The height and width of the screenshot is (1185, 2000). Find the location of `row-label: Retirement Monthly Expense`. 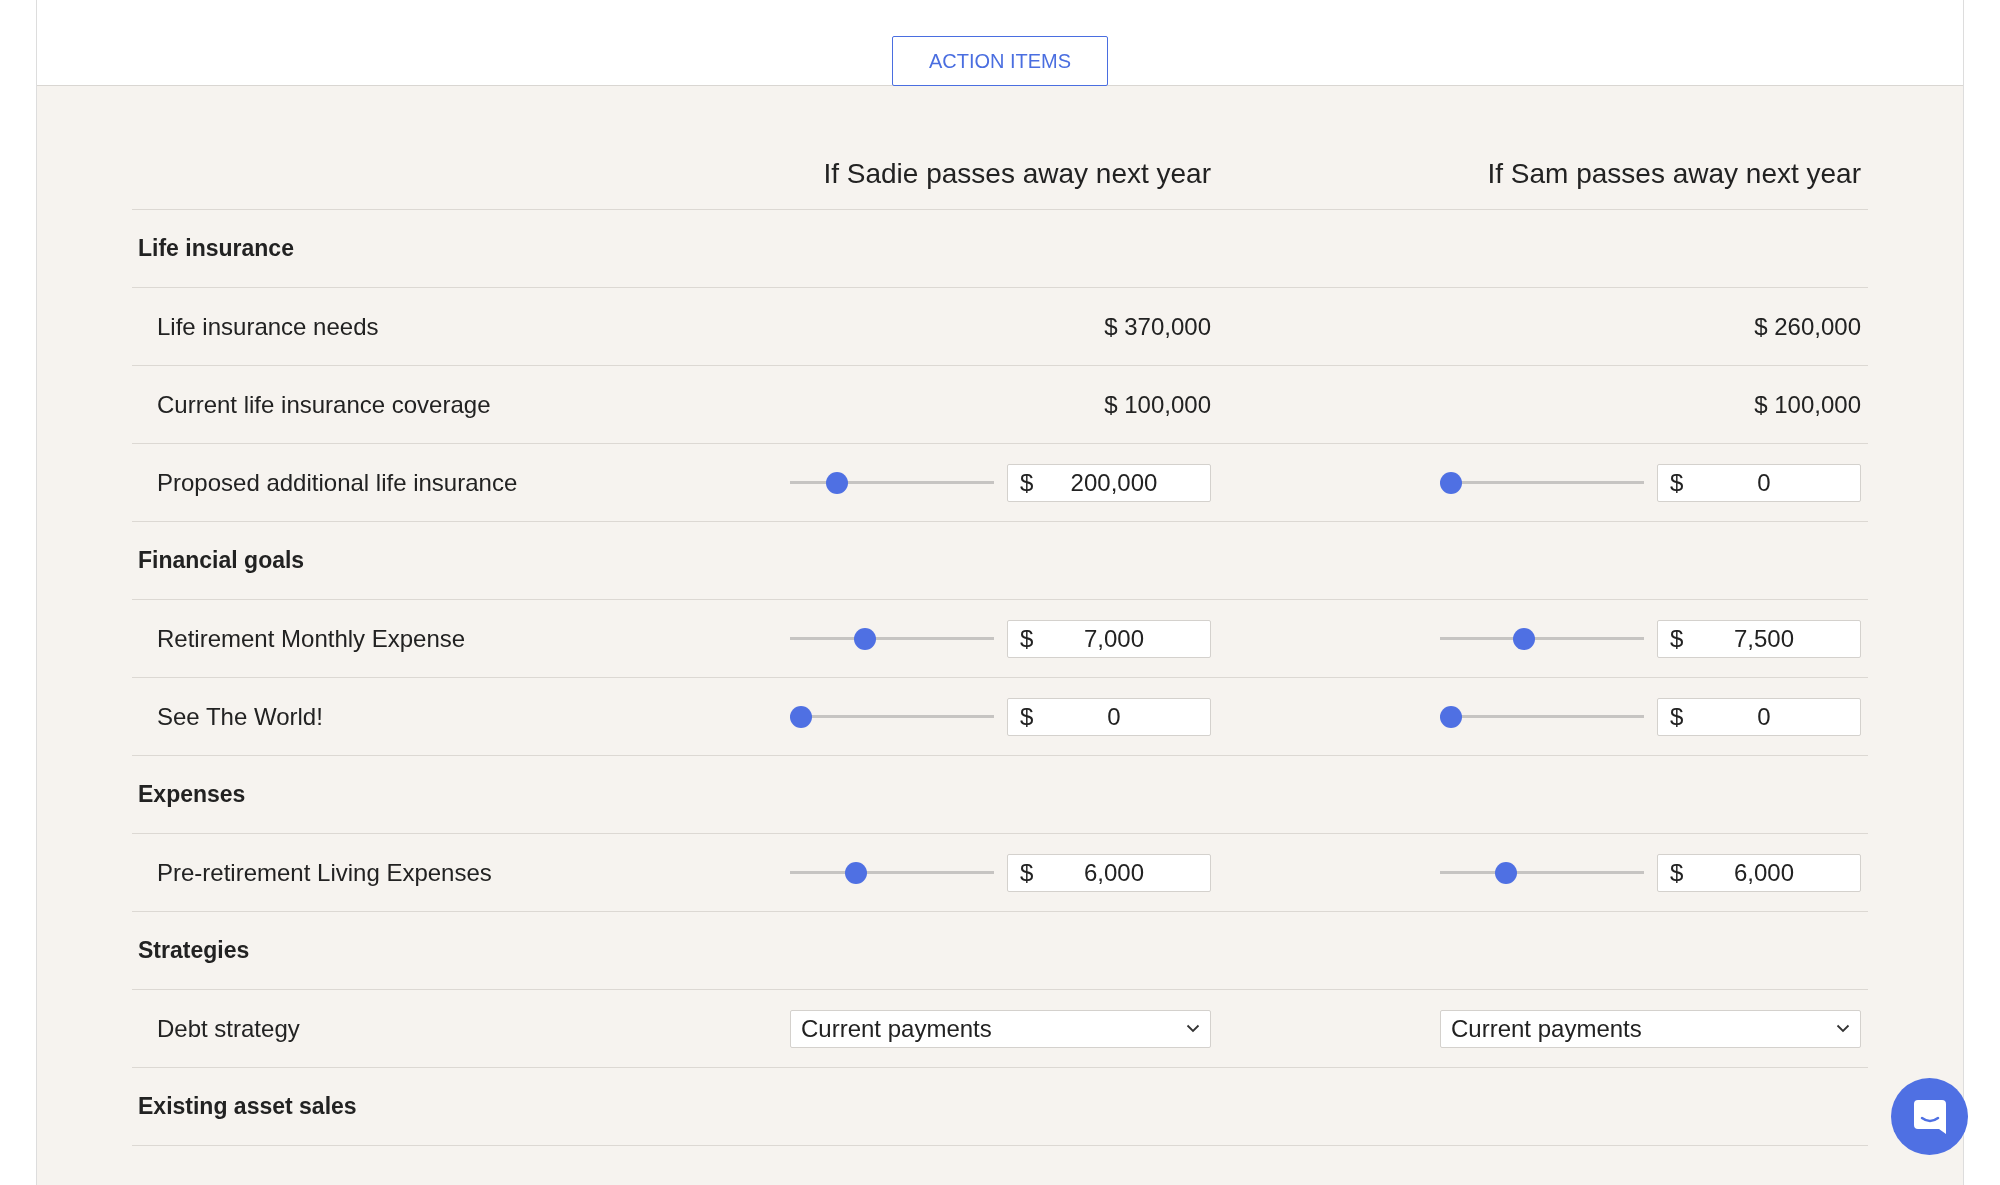

row-label: Retirement Monthly Expense is located at coordinates (311, 638).